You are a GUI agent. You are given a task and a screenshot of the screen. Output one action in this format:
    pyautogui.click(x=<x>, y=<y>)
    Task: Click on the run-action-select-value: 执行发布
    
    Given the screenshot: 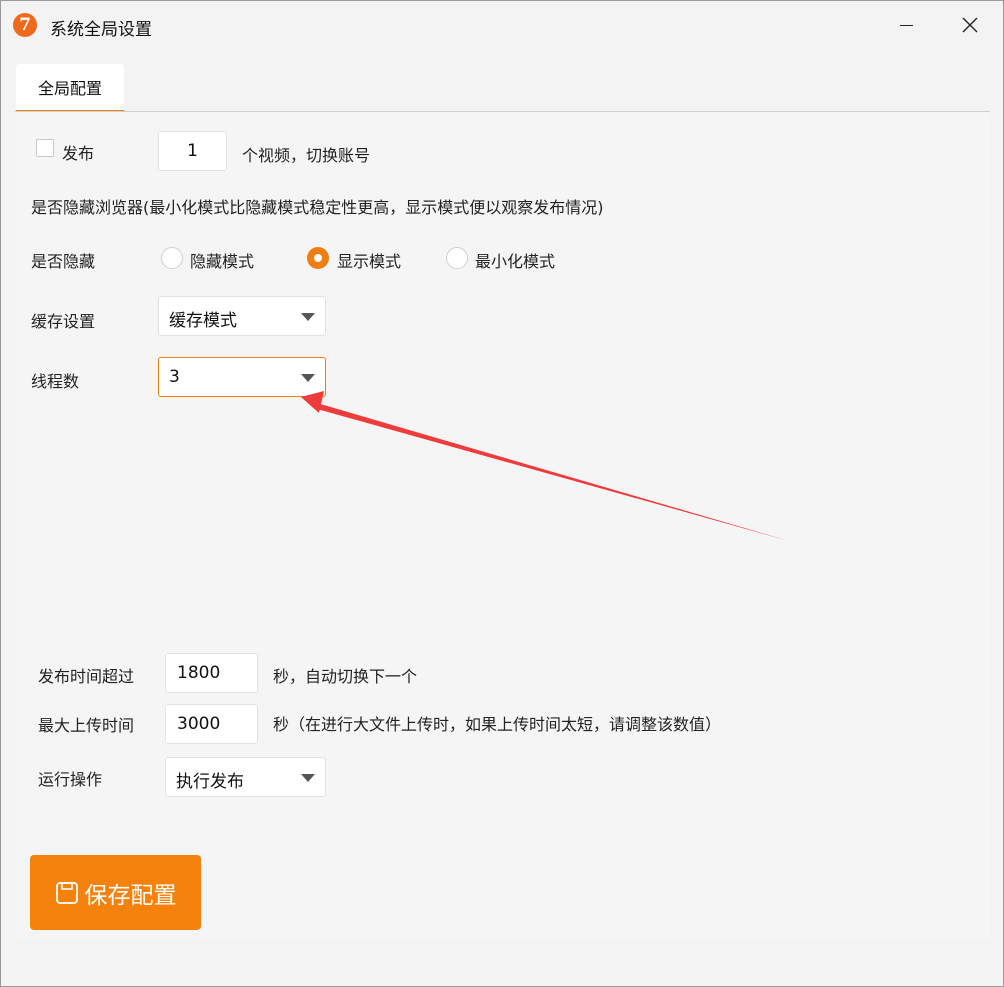 What is the action you would take?
    pyautogui.click(x=210, y=782)
    